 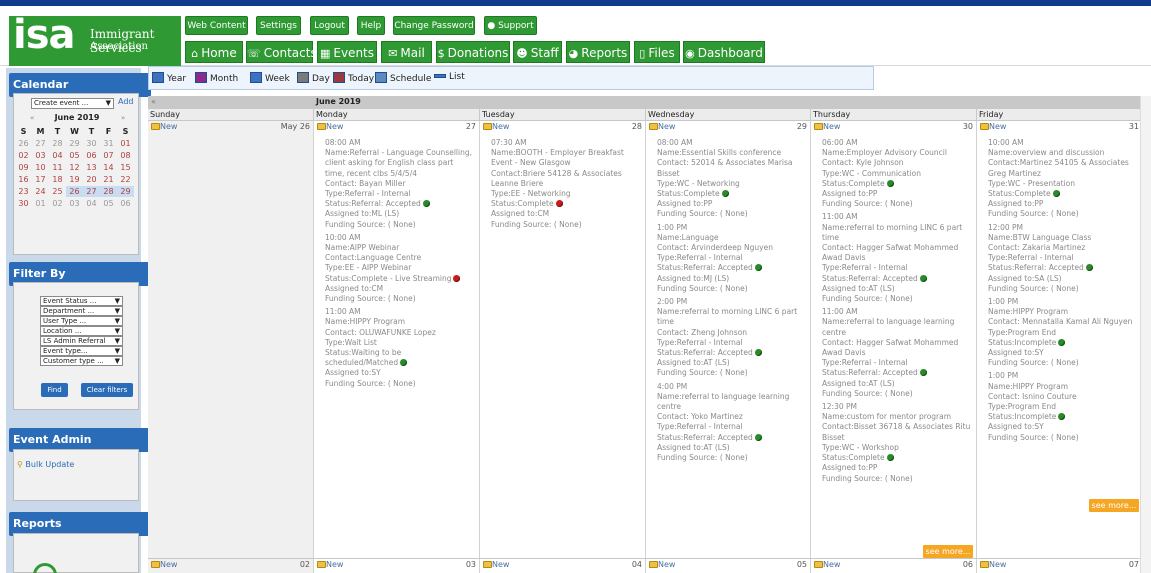 I want to click on clear-filters-button: Clear filters, so click(x=107, y=390).